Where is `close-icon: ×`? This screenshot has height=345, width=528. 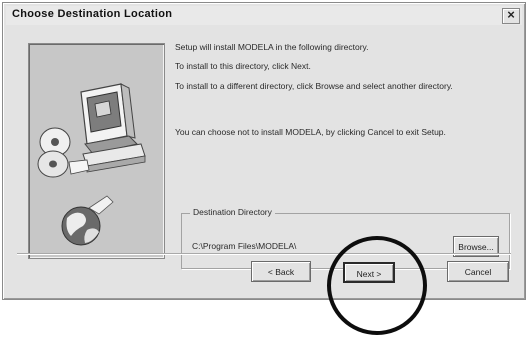 close-icon: × is located at coordinates (511, 14).